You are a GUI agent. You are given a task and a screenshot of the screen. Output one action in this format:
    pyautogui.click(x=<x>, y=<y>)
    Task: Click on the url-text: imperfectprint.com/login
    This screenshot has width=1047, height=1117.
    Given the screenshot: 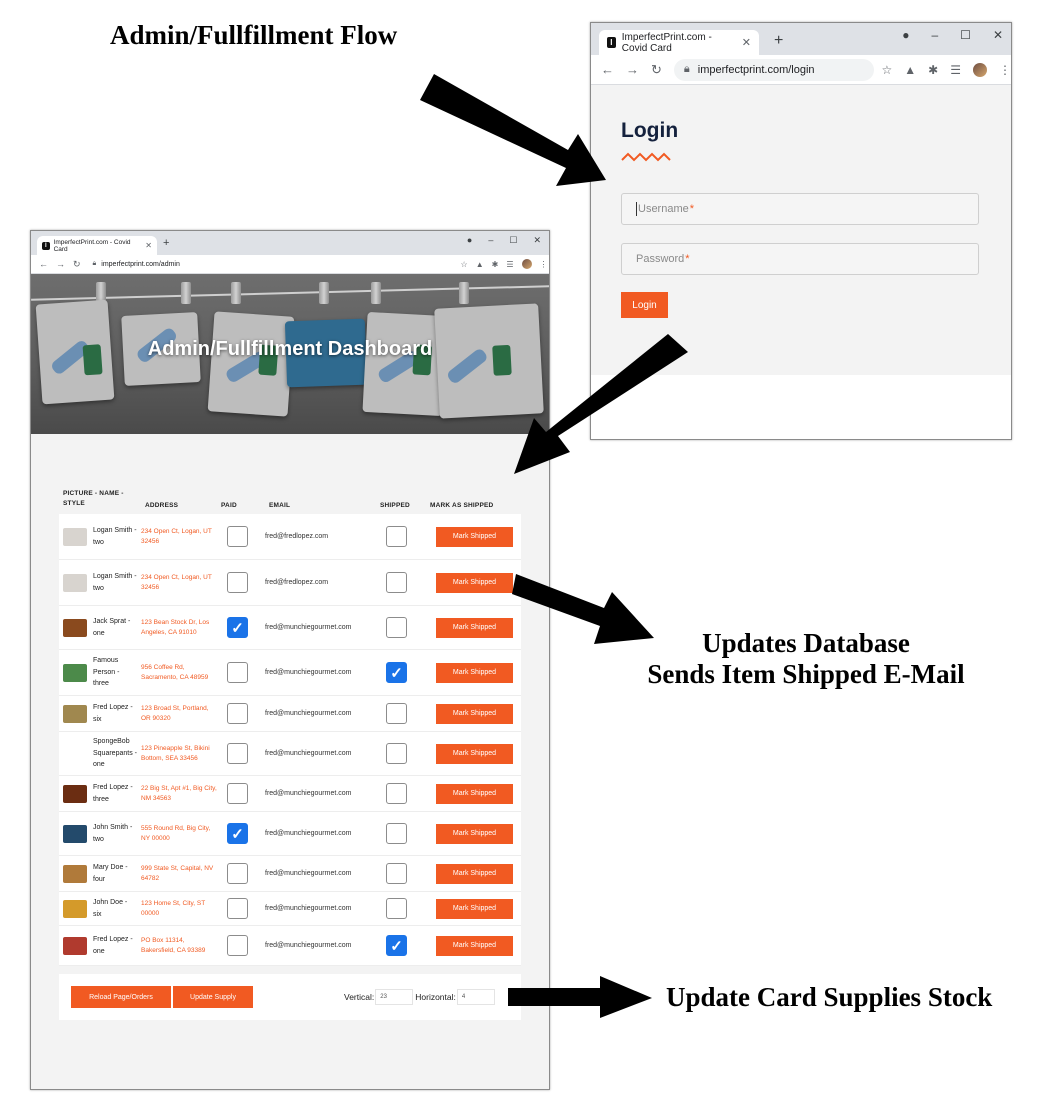 What is the action you would take?
    pyautogui.click(x=756, y=69)
    